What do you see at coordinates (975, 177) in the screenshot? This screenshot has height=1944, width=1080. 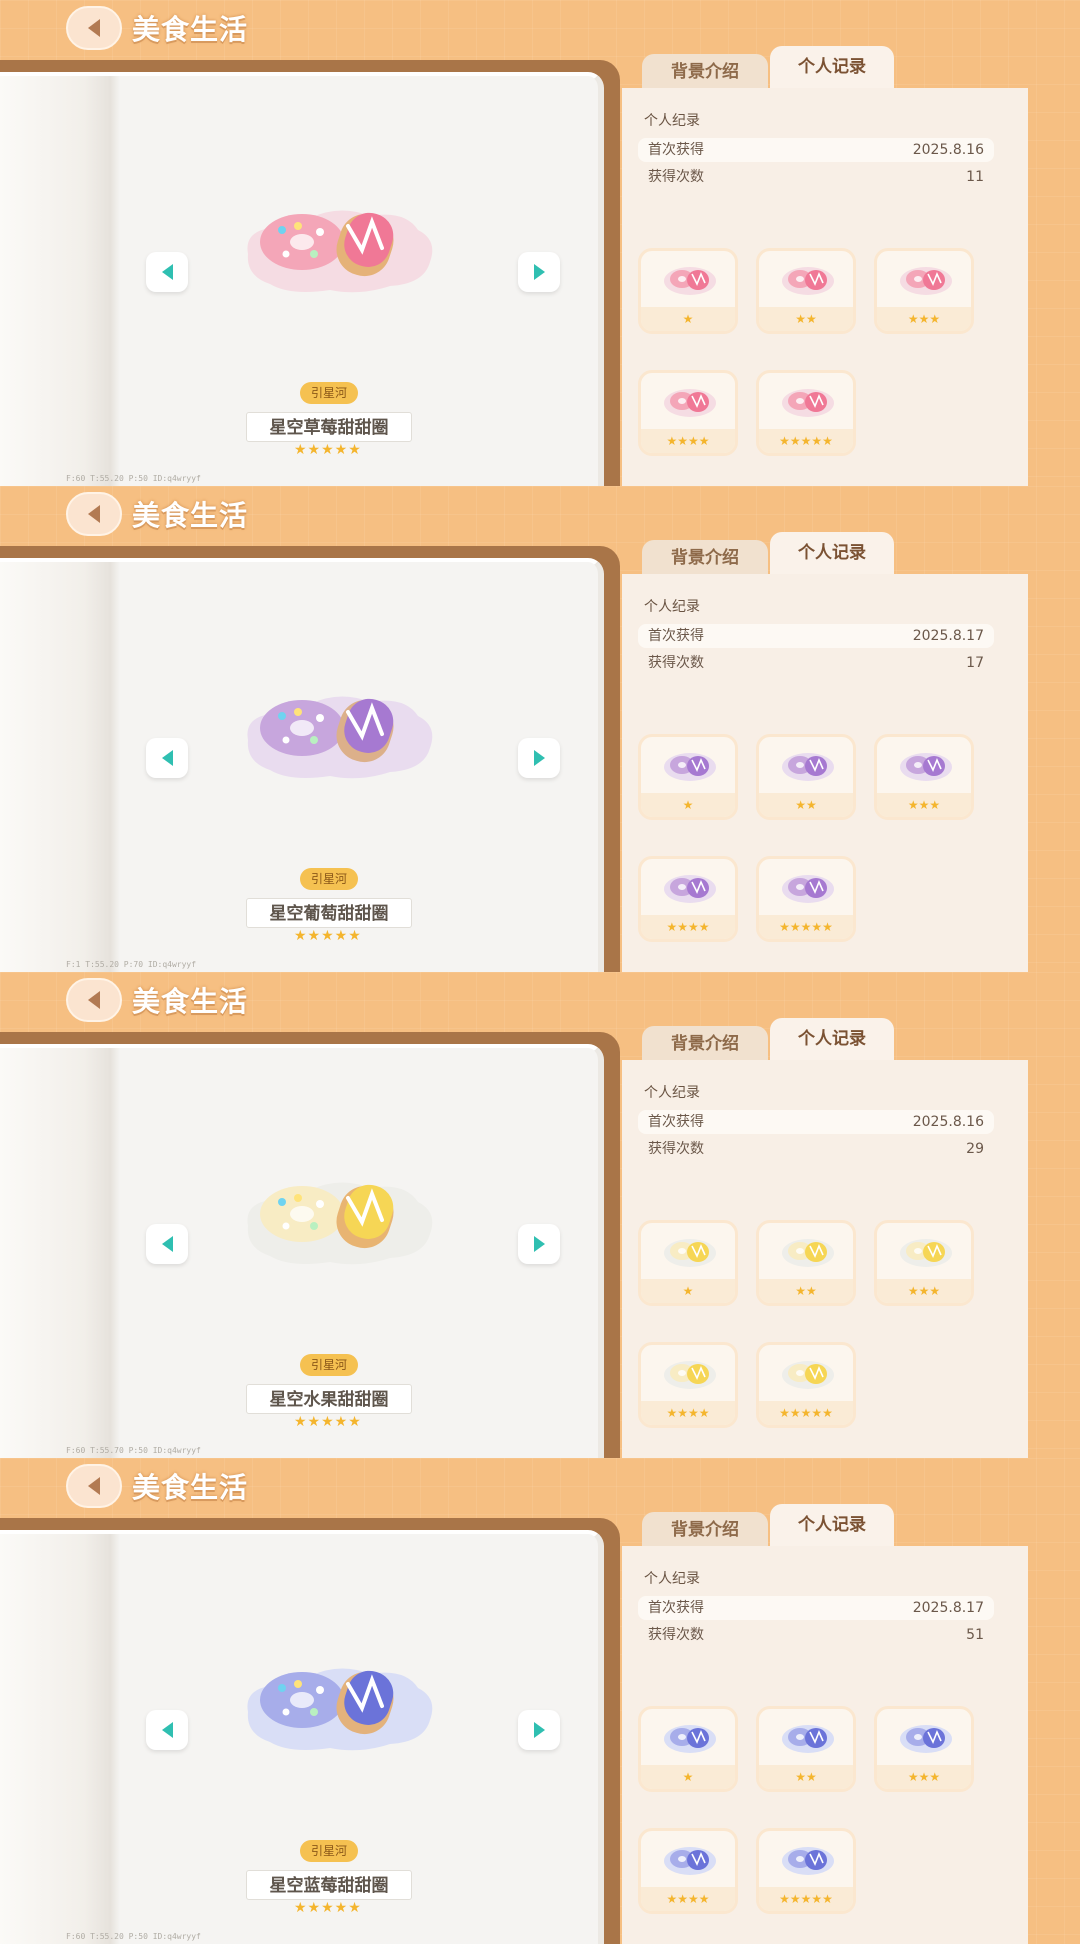 I see `obtain-count-value: 11` at bounding box center [975, 177].